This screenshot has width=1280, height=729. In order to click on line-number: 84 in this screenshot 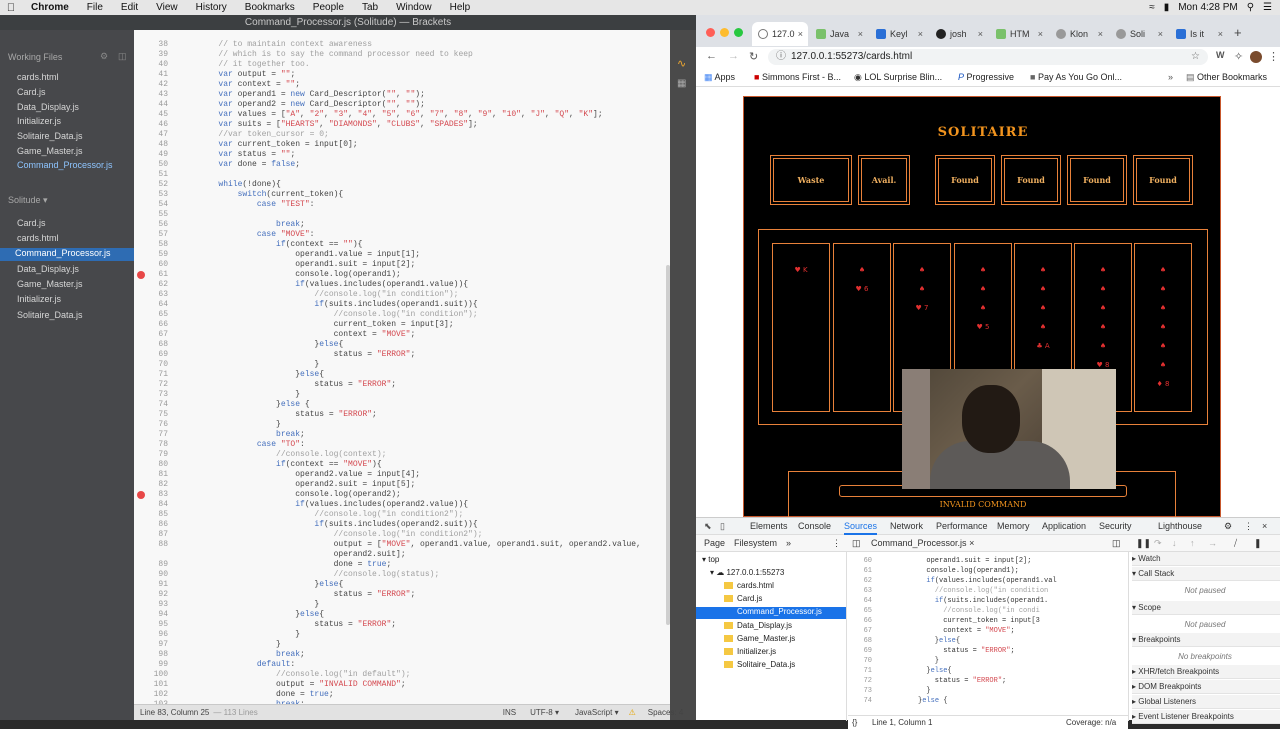, I will do `click(151, 505)`.